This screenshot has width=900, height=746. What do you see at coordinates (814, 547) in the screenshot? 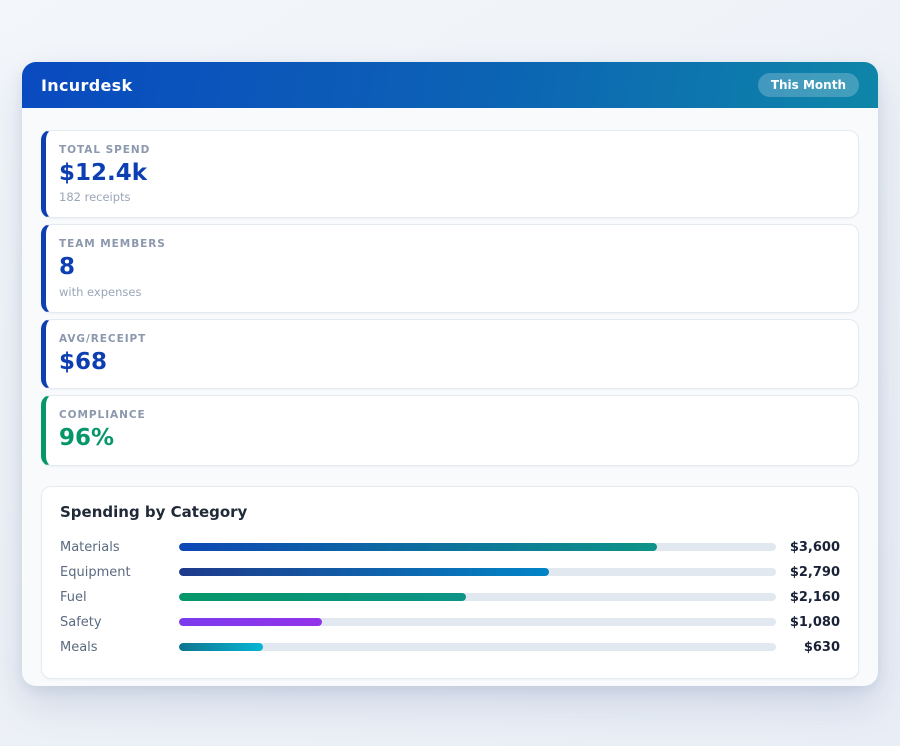
I see `bar-value: $3,600` at bounding box center [814, 547].